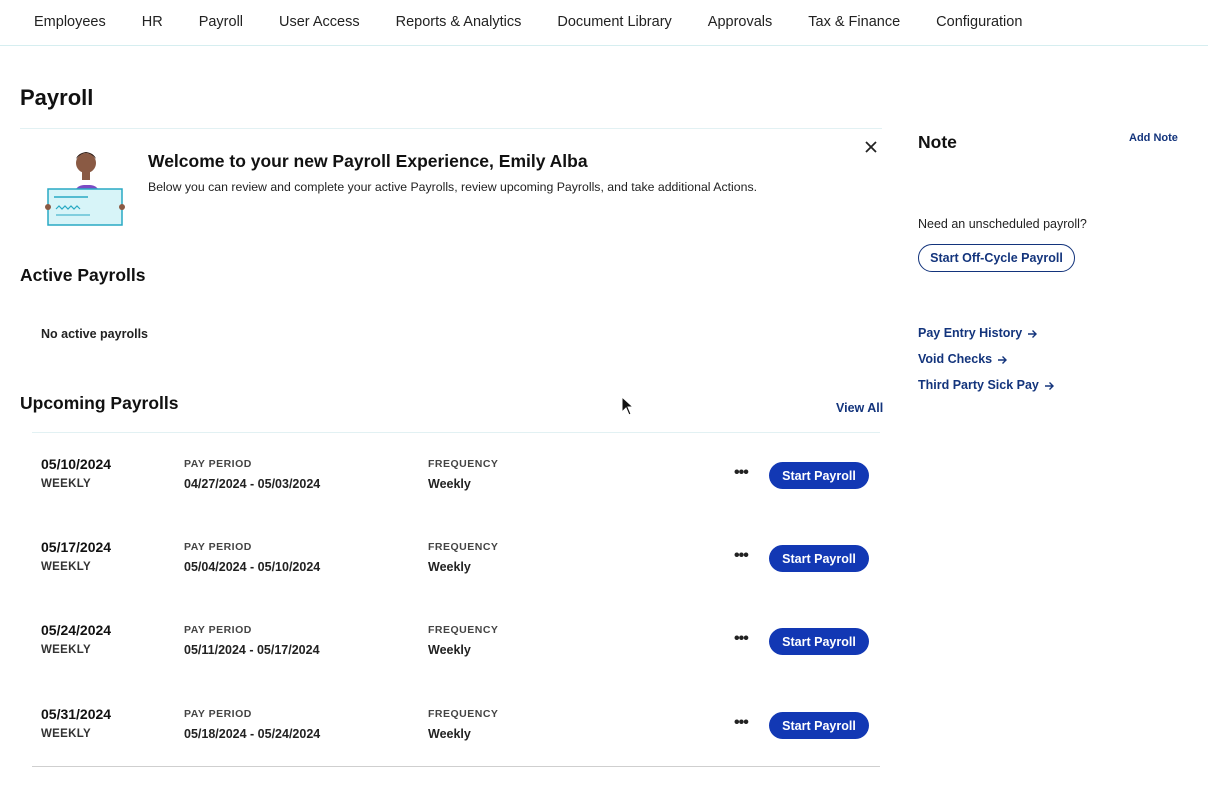  I want to click on pay-entry-history-label: Pay Entry History, so click(970, 333).